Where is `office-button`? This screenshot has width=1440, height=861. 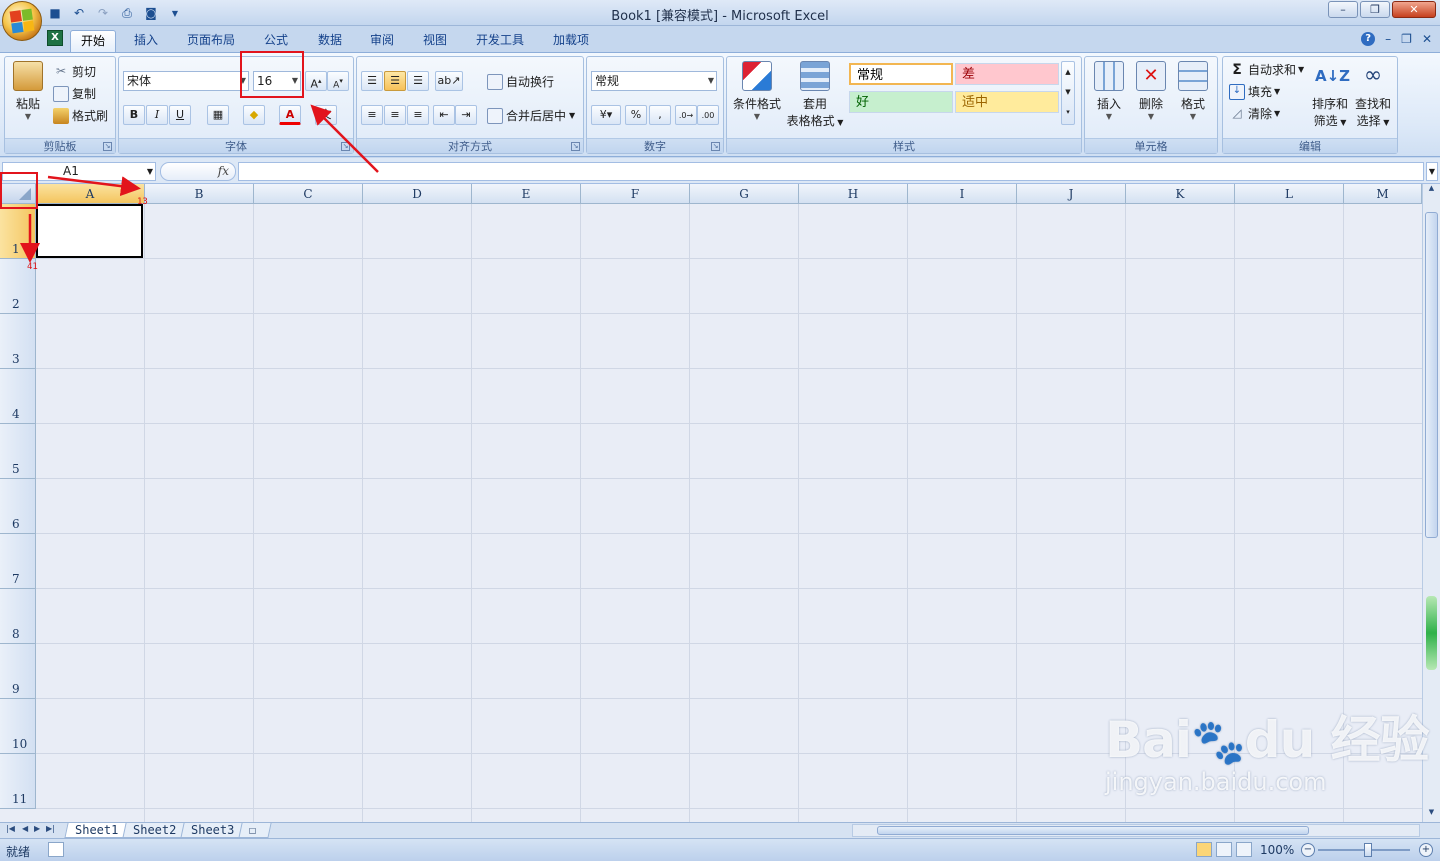 office-button is located at coordinates (22, 21).